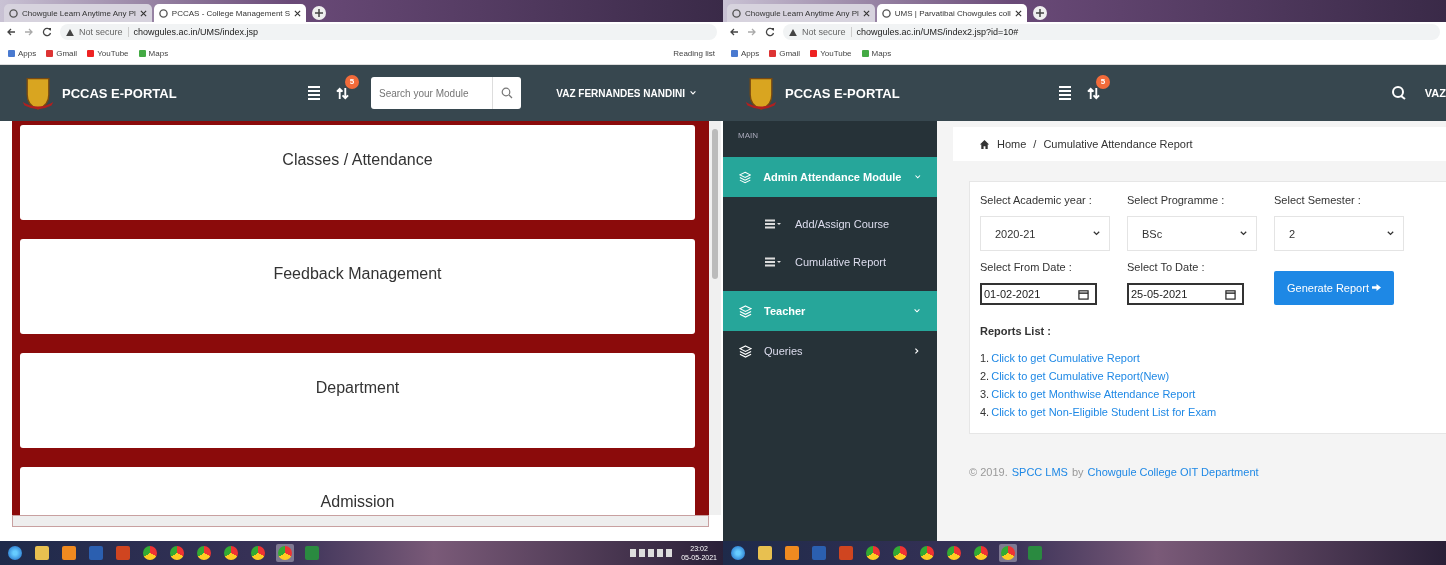 The width and height of the screenshot is (1446, 565). Describe the element at coordinates (1036, 200) in the screenshot. I see `field-label: Select Academic year :` at that location.